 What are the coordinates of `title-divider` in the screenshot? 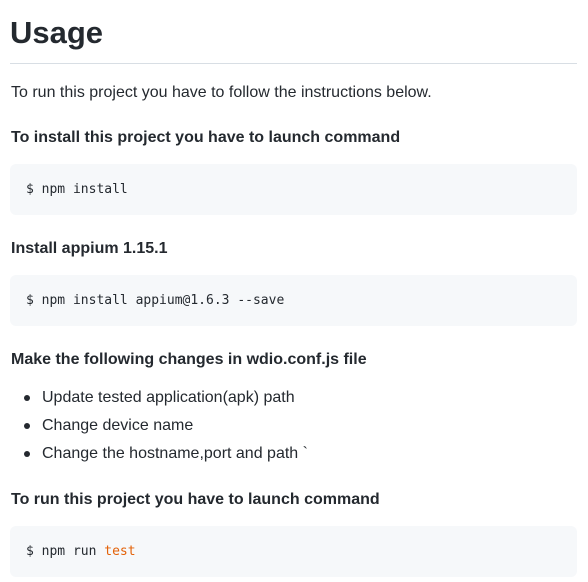 It's located at (293, 63).